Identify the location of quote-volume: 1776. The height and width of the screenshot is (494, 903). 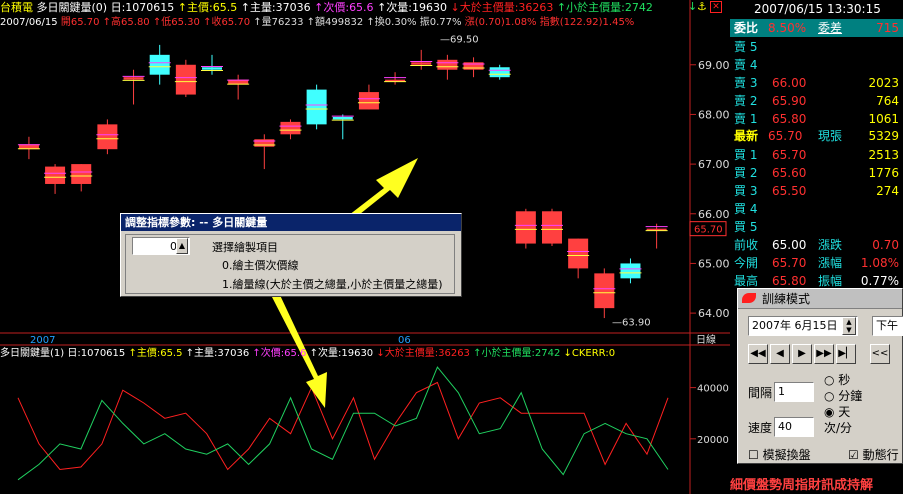
(883, 173).